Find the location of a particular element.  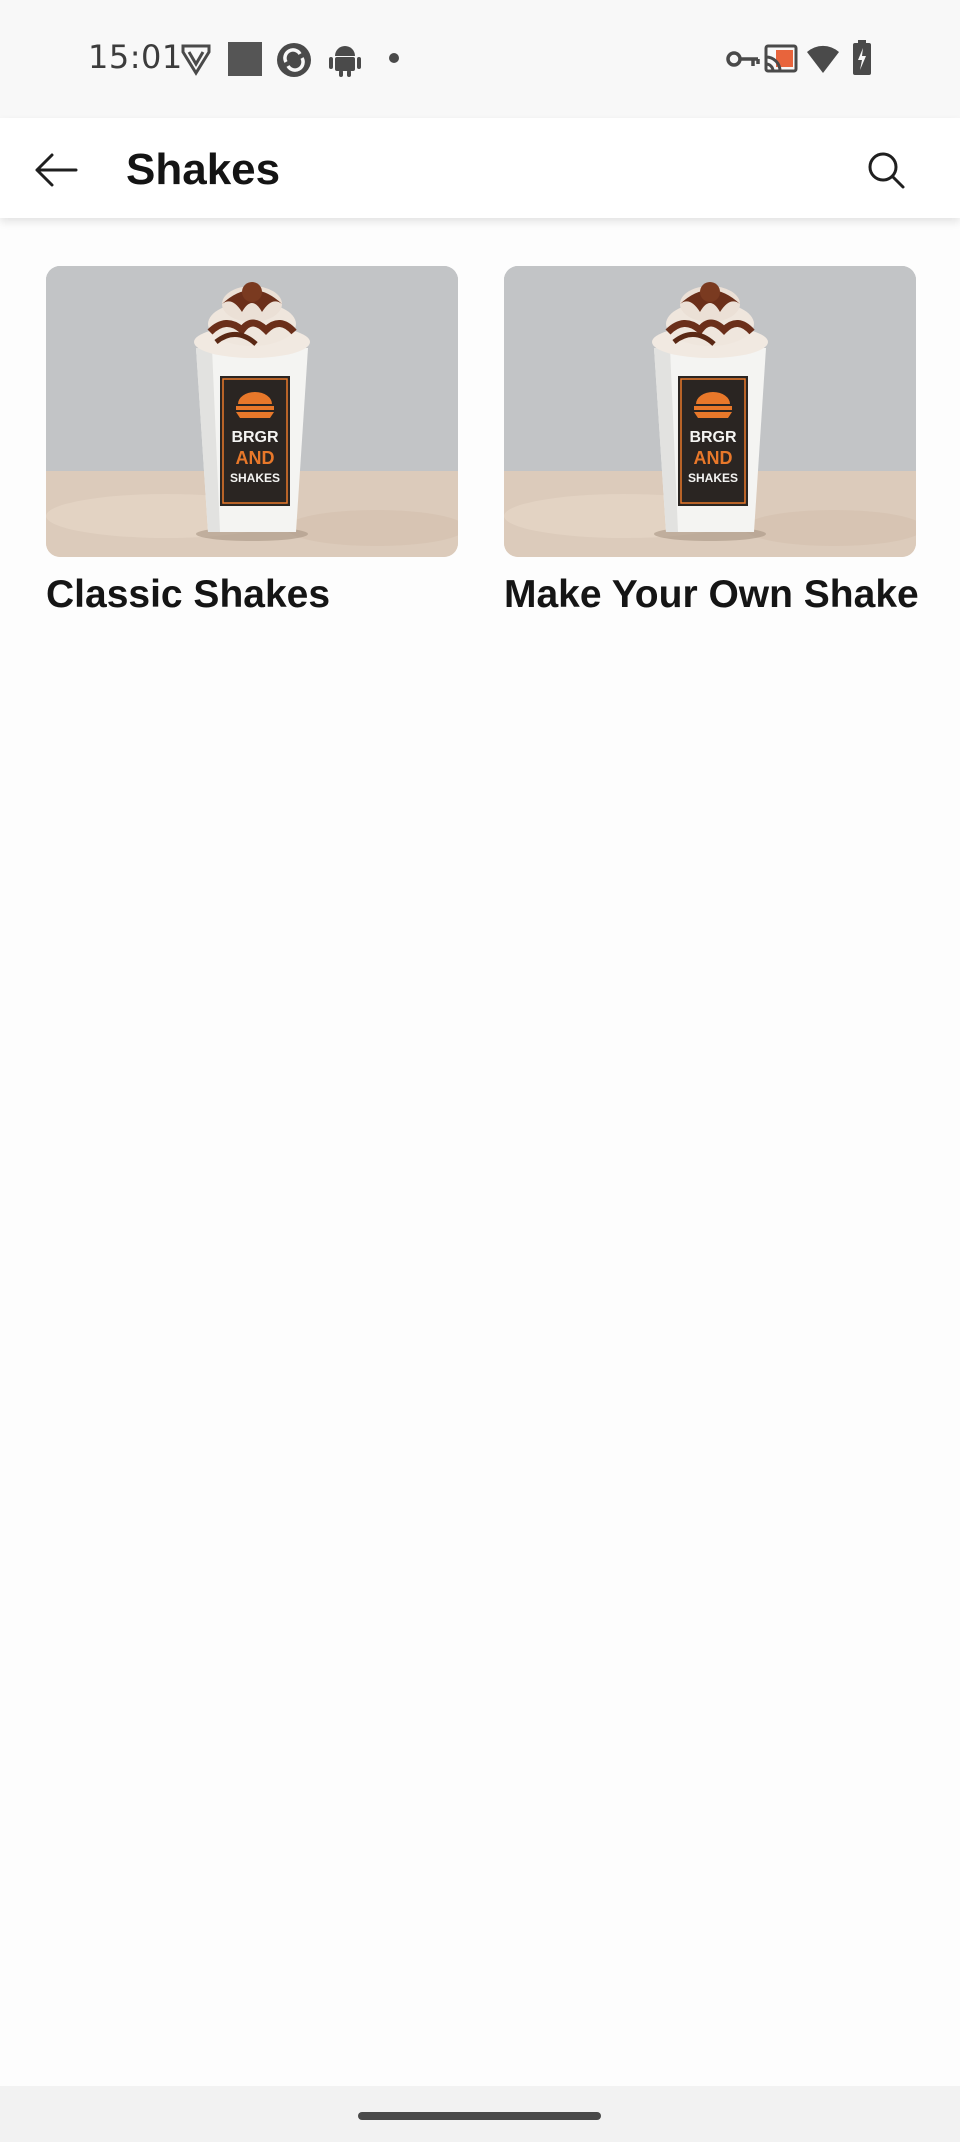

app-bar: Shakes is located at coordinates (480, 168).